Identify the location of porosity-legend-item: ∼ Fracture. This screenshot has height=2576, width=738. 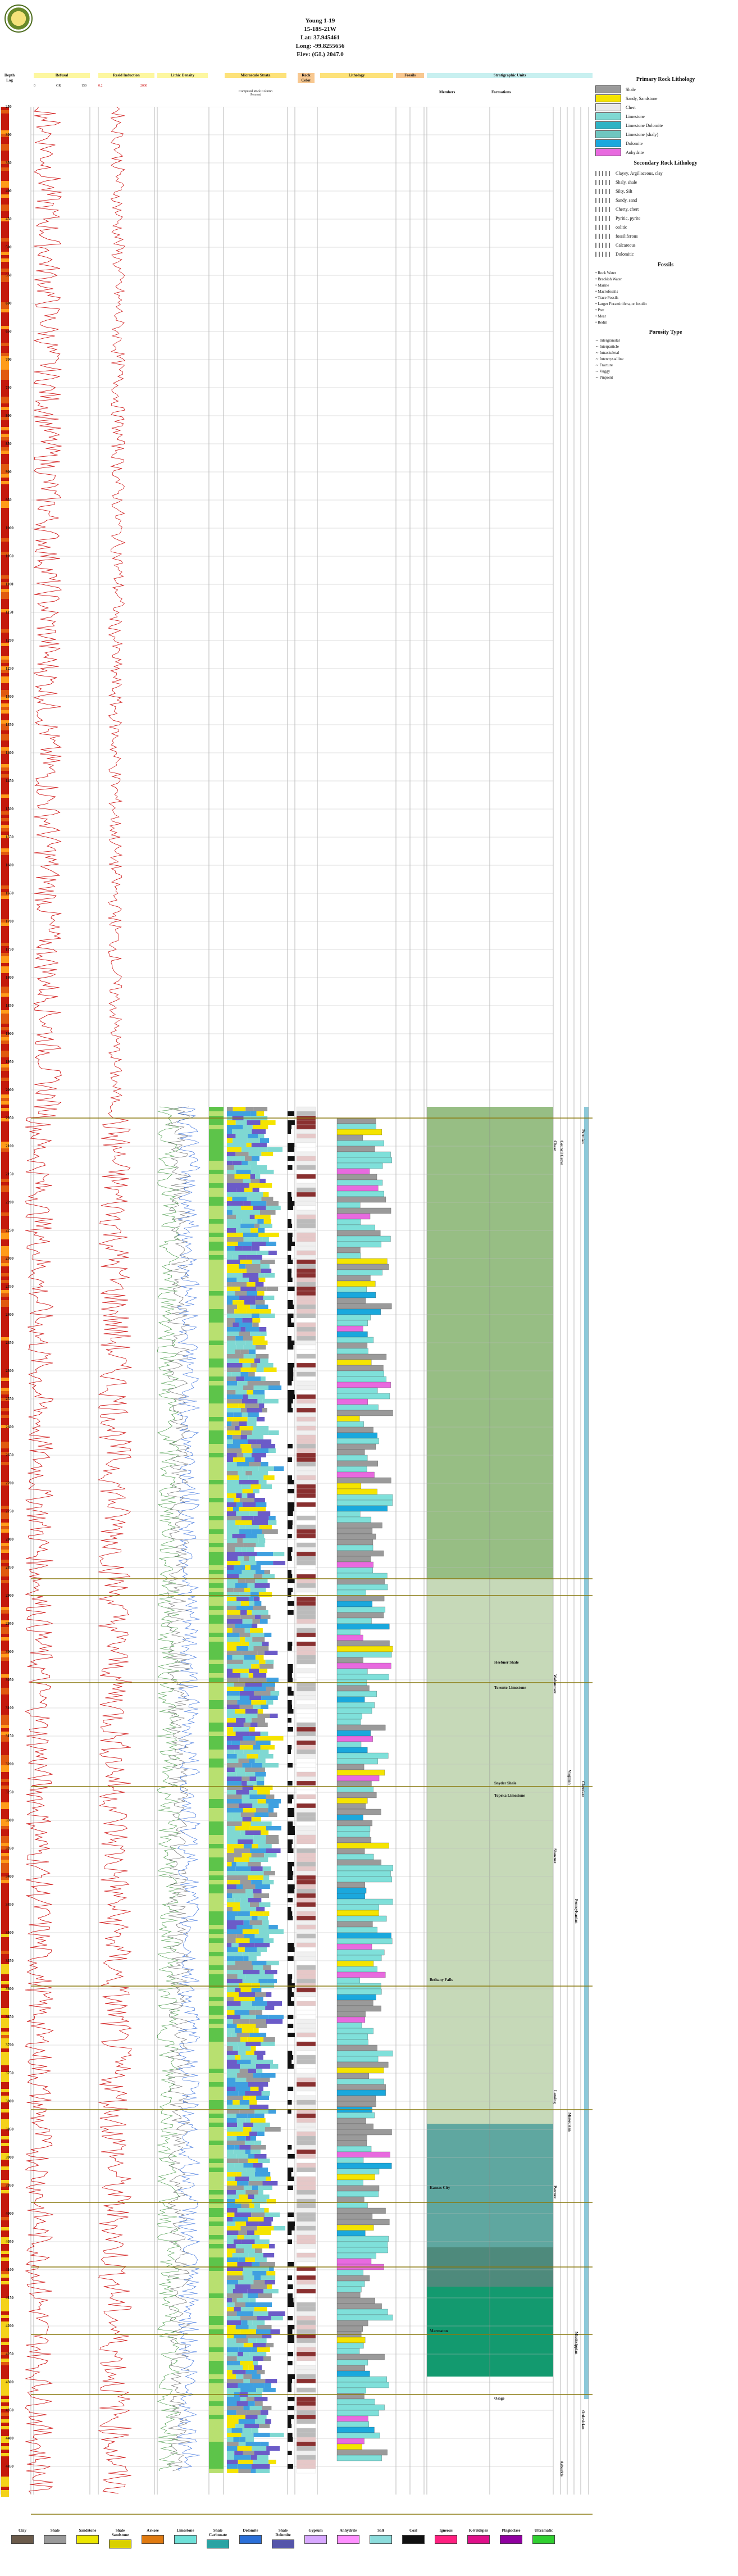
(604, 365).